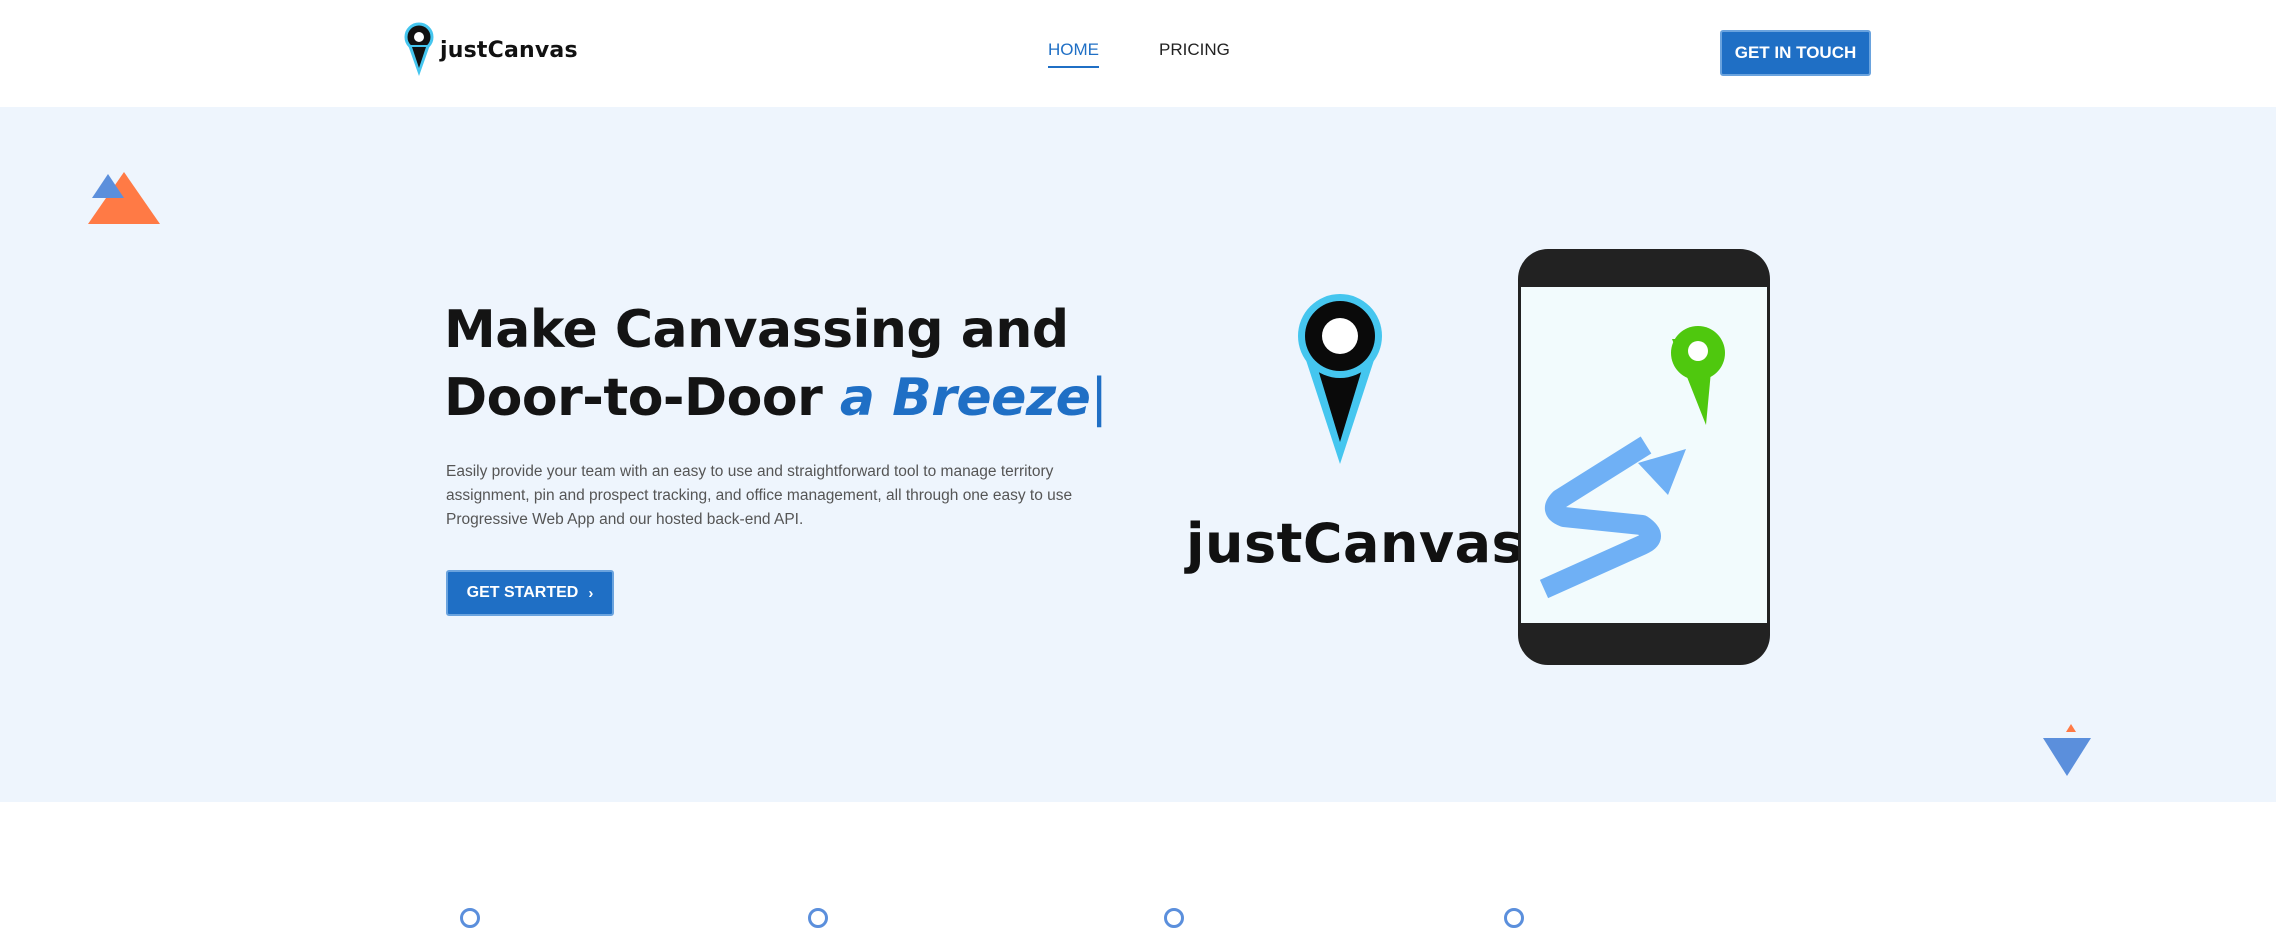 The width and height of the screenshot is (2276, 928). I want to click on brand-logo: justCanvas, so click(491, 50).